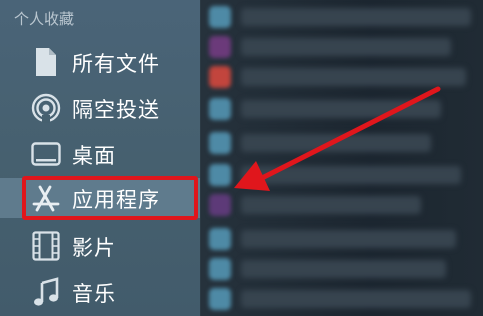 Image resolution: width=483 pixels, height=316 pixels. Describe the element at coordinates (337, 138) in the screenshot. I see `red-pointer-arrow` at that location.